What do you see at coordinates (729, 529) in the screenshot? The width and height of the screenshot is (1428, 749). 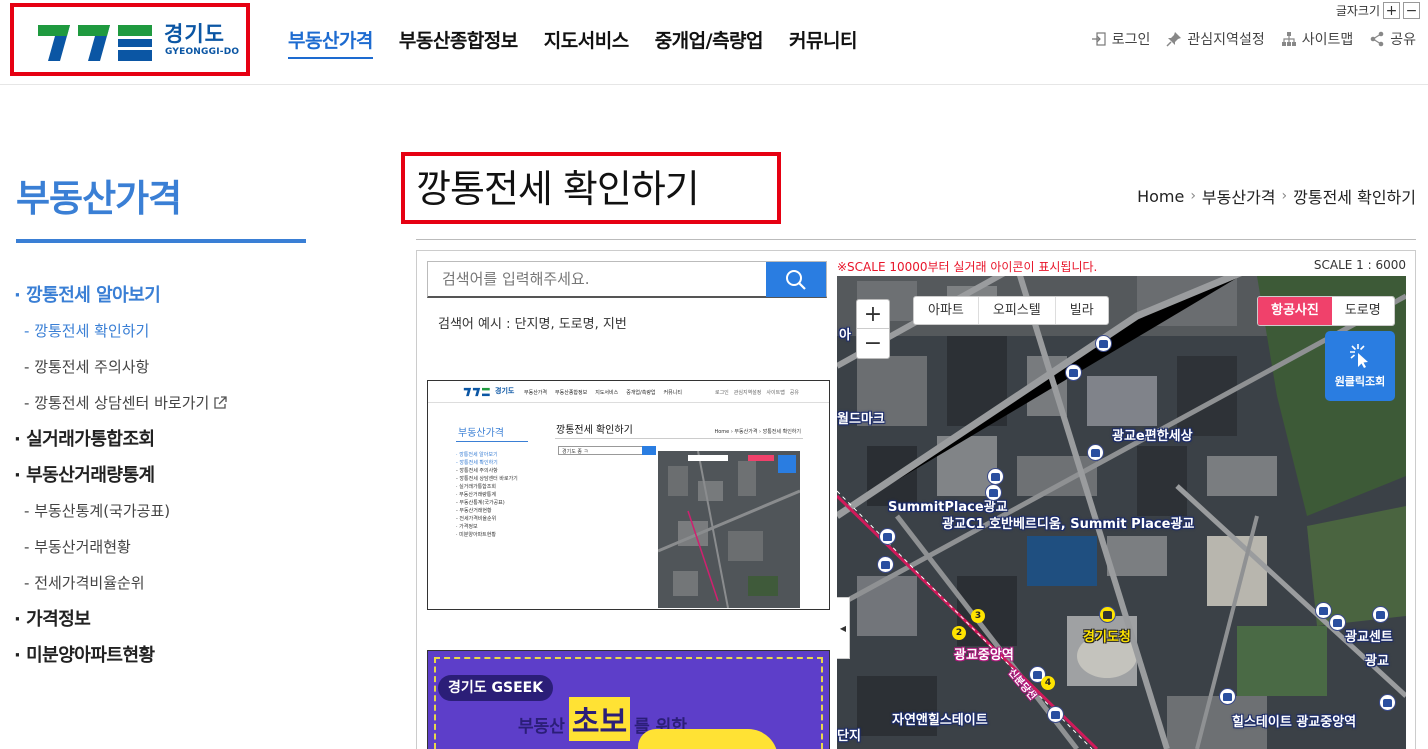 I see `guide-map` at bounding box center [729, 529].